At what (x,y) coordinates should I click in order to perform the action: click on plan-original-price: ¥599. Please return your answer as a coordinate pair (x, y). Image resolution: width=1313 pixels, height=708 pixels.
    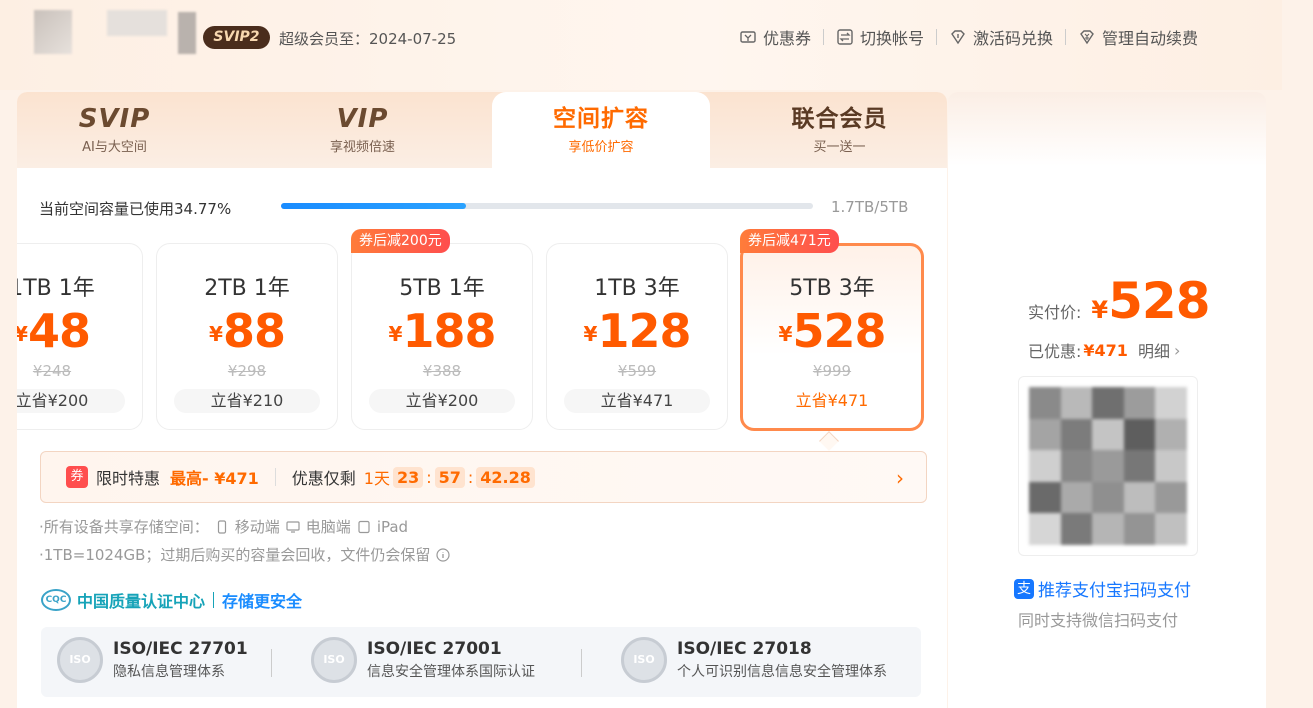
    Looking at the image, I should click on (637, 371).